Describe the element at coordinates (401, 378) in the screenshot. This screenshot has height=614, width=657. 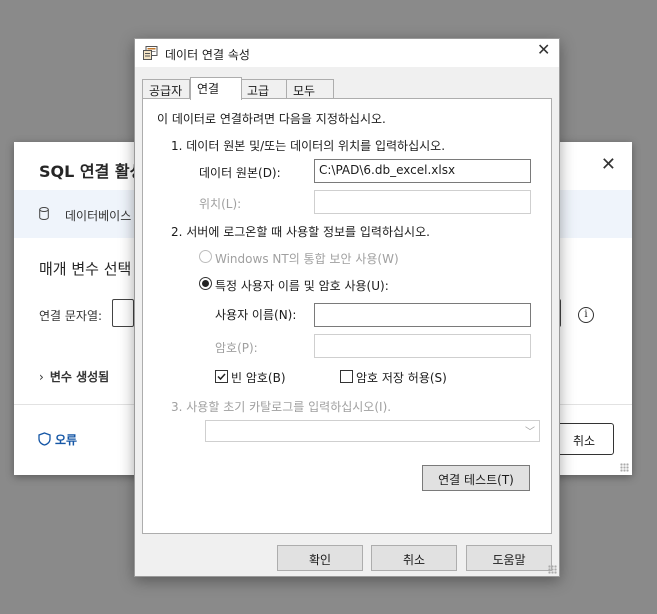
I see `allow-save-password-label: 암호 저장 허용(S)` at that location.